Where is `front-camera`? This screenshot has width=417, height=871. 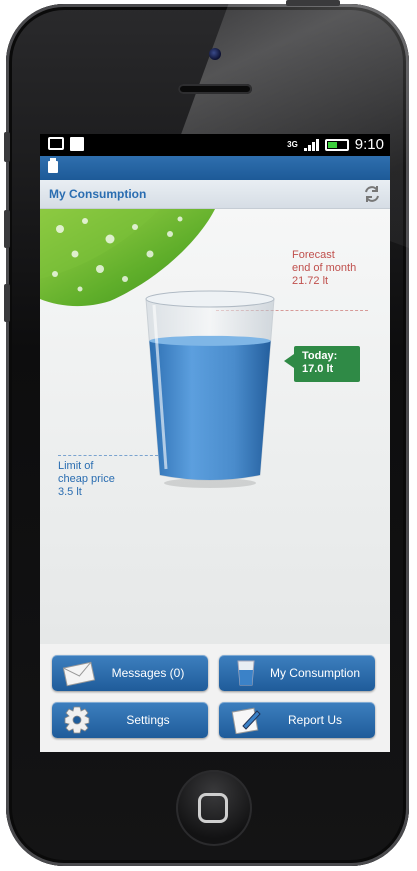 front-camera is located at coordinates (215, 54).